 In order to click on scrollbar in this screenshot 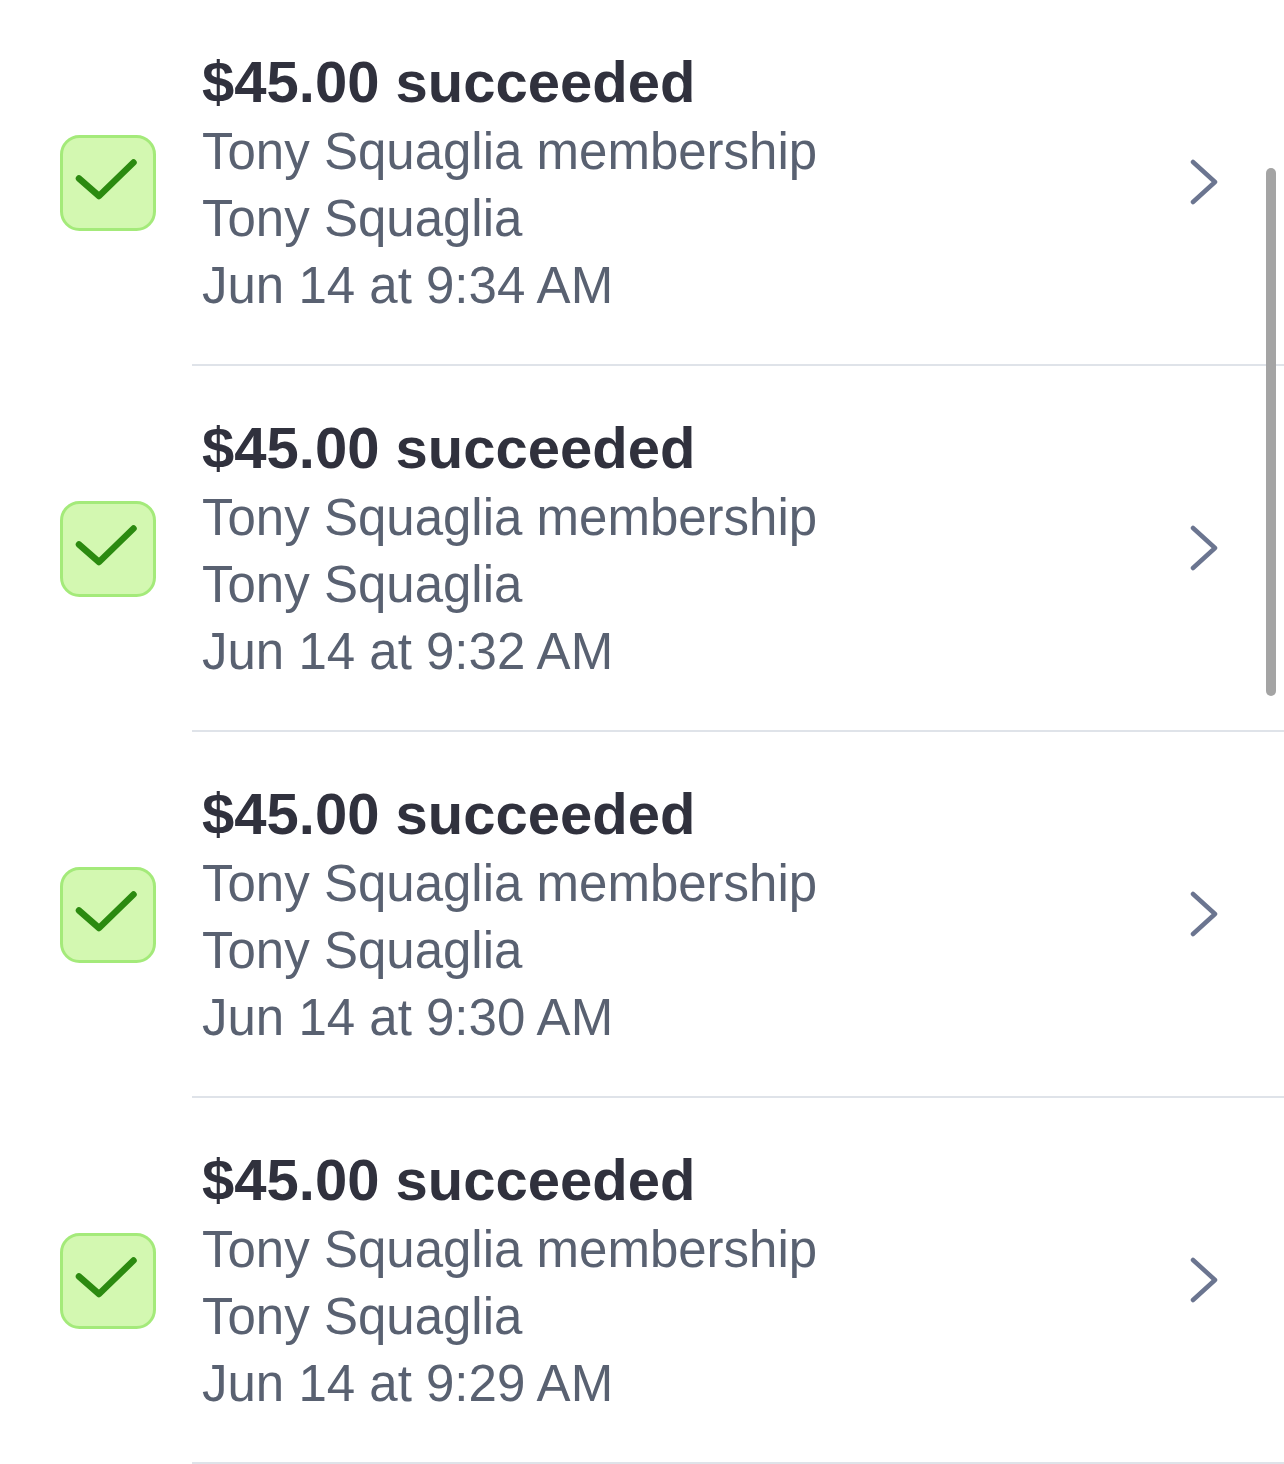, I will do `click(1271, 432)`.